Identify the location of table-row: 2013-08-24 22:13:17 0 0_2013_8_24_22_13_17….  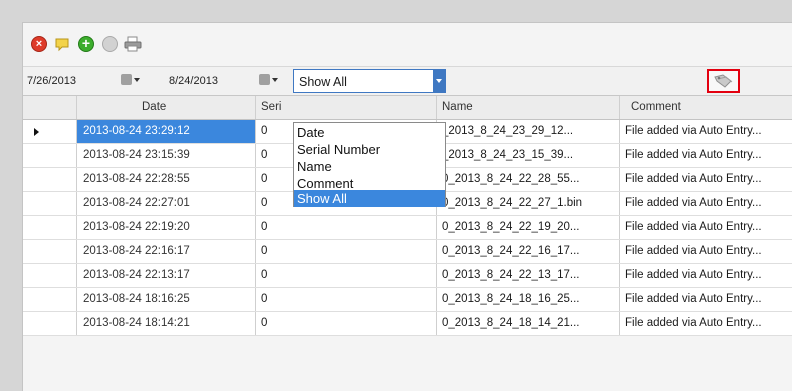
(407, 276).